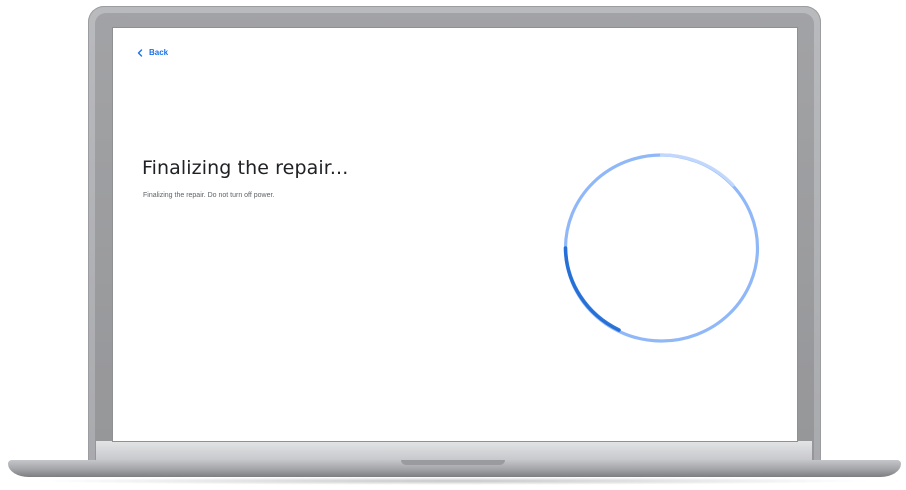  Describe the element at coordinates (140, 52) in the screenshot. I see `chevron-left-icon` at that location.